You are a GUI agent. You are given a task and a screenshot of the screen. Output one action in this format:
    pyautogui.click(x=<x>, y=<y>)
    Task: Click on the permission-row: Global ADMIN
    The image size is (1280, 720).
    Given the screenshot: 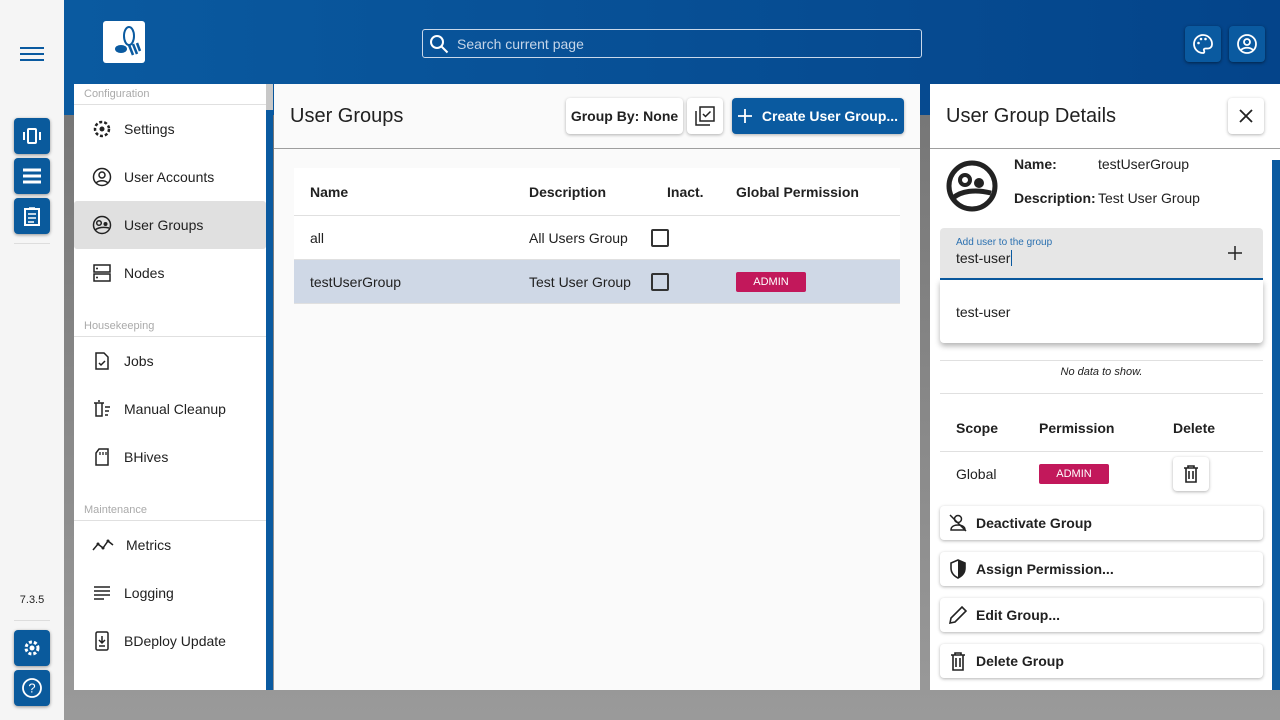 What is the action you would take?
    pyautogui.click(x=1101, y=474)
    